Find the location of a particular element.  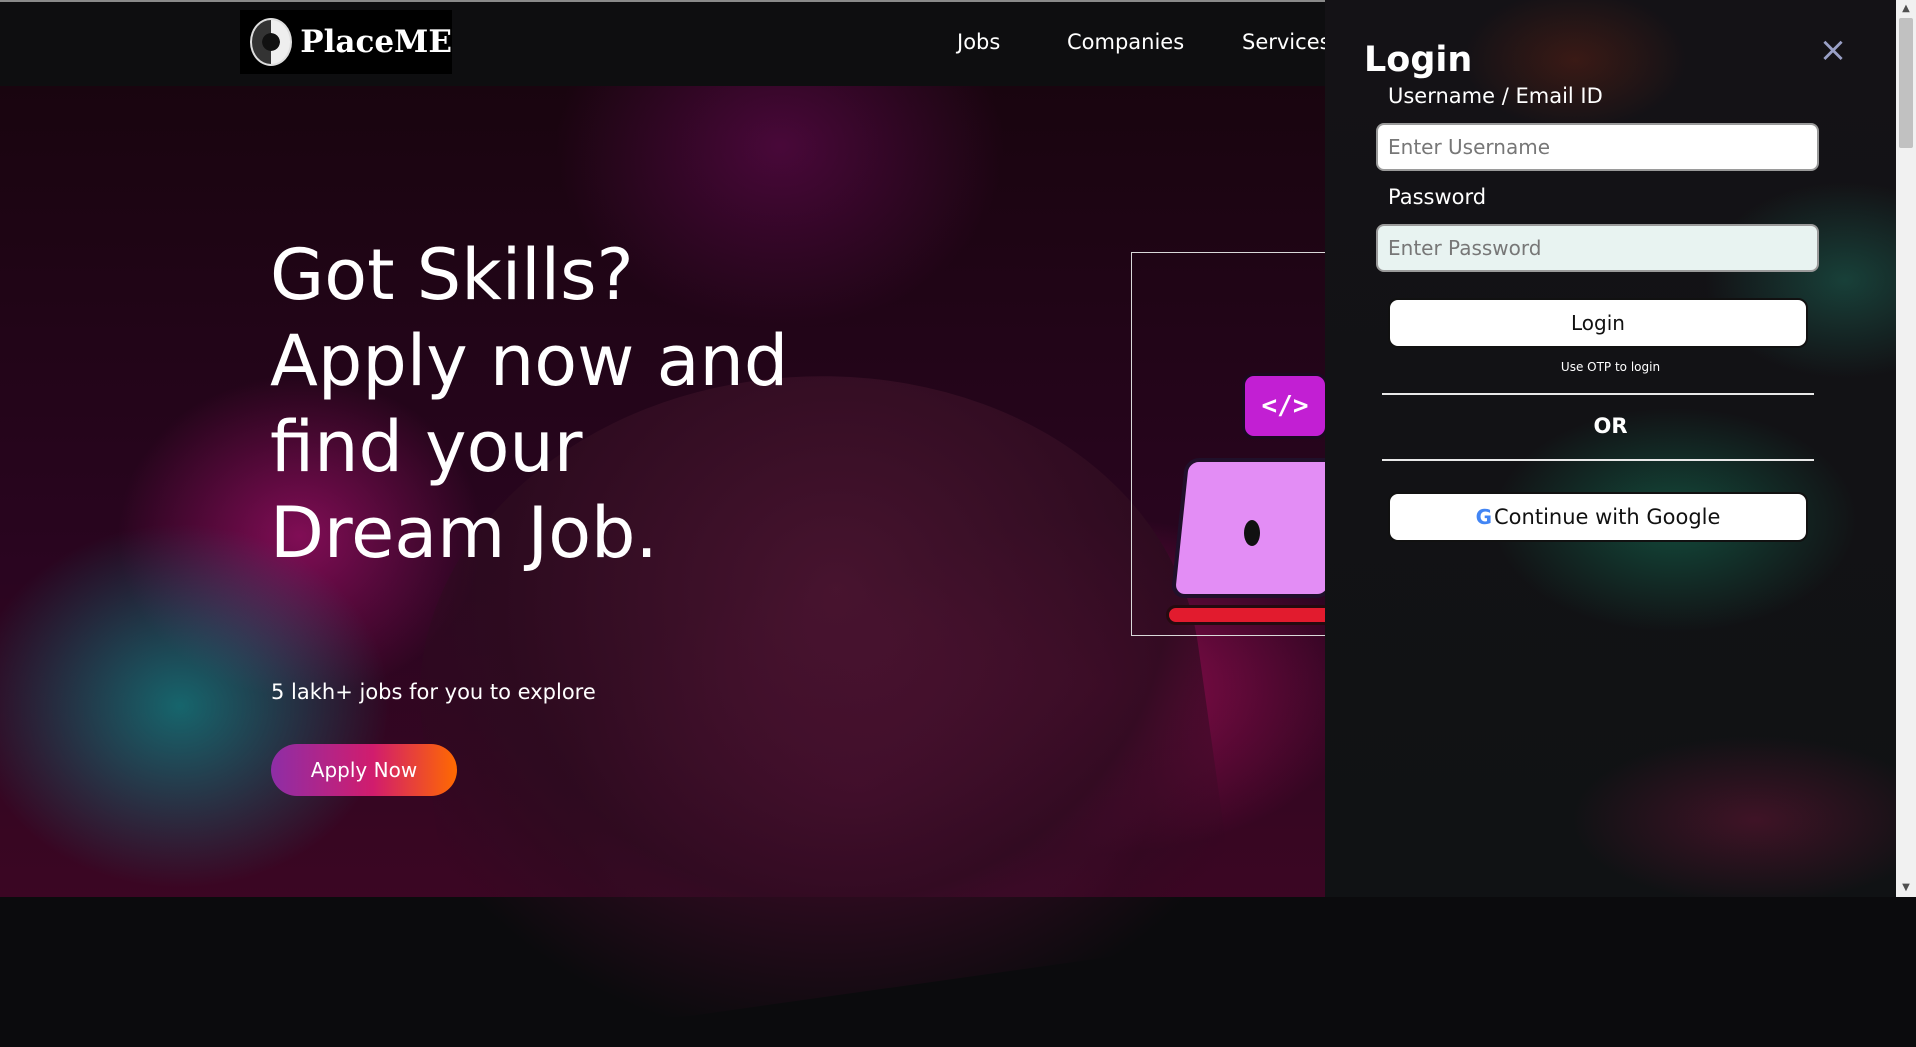

brand-logo: PlaceME is located at coordinates (346, 42).